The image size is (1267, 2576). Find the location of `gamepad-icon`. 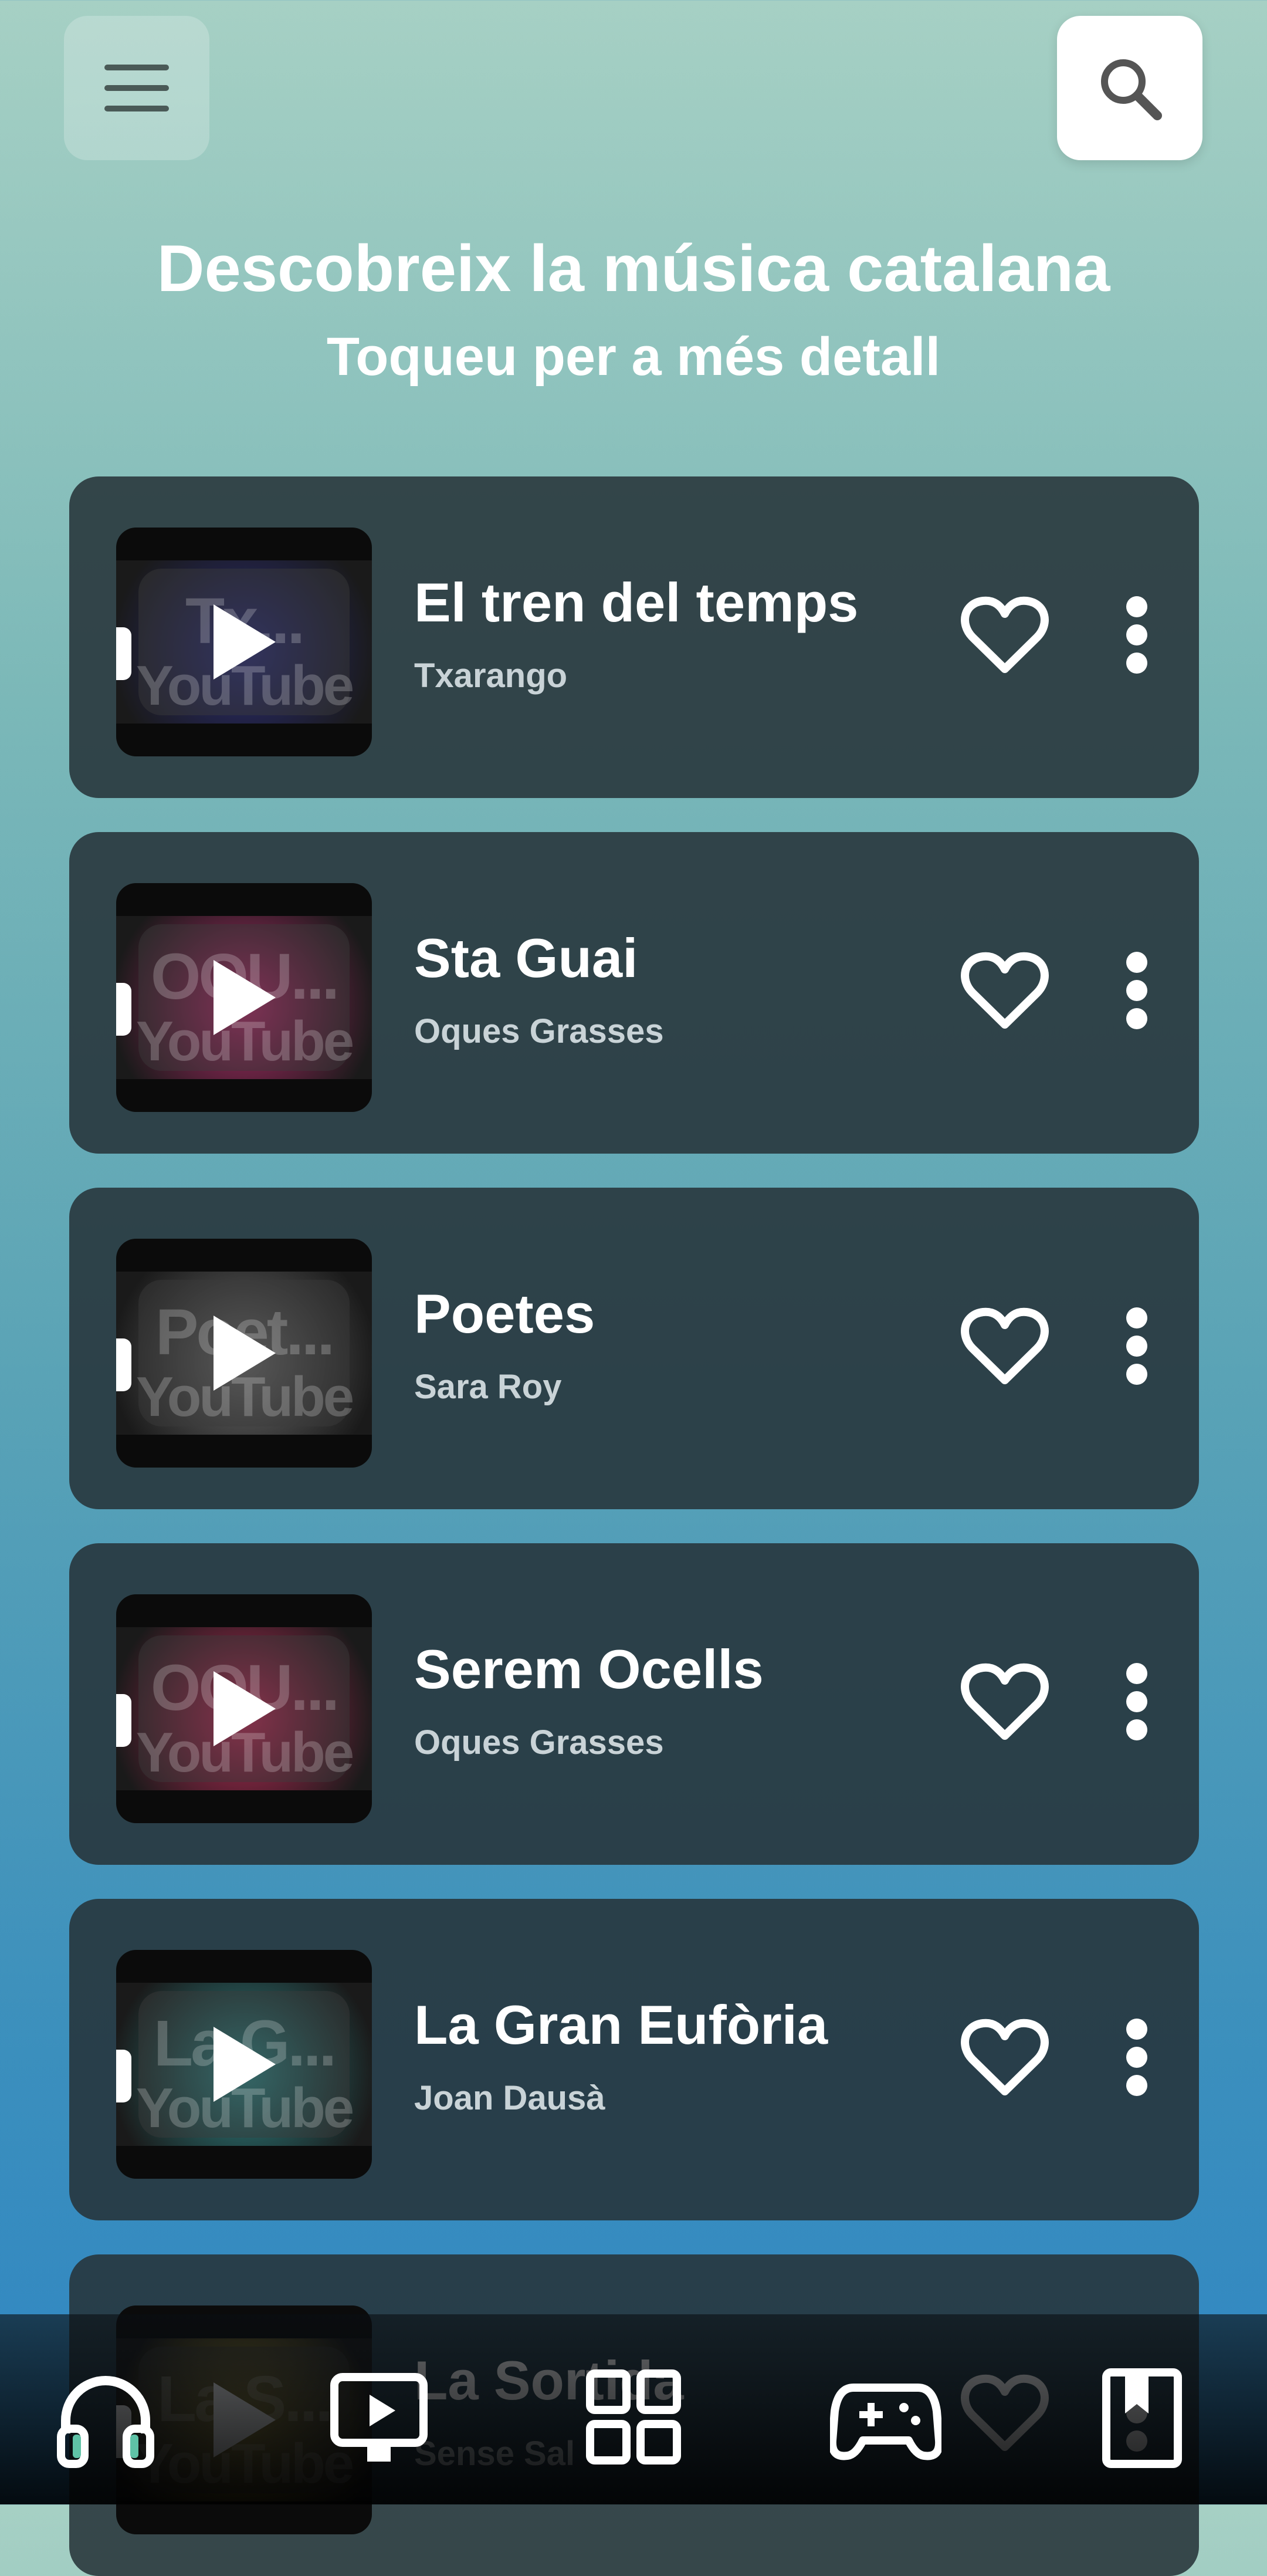

gamepad-icon is located at coordinates (885, 2422).